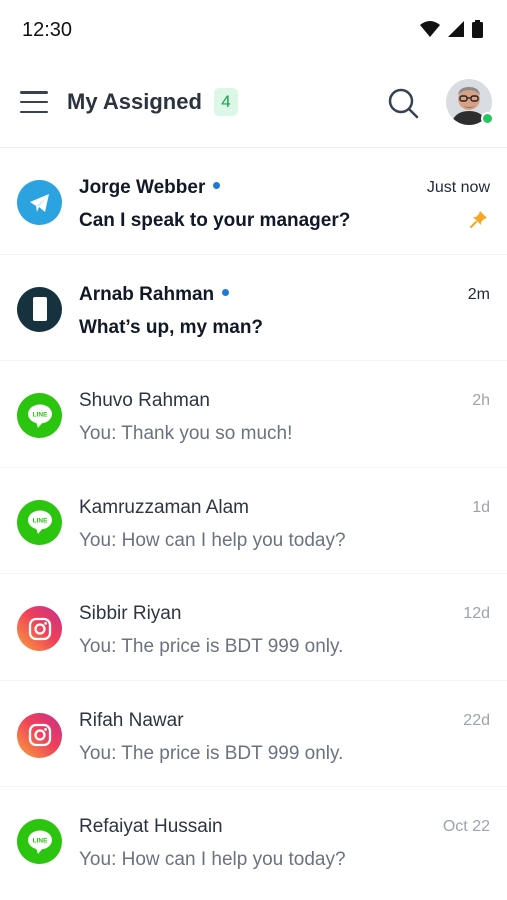  What do you see at coordinates (403, 103) in the screenshot?
I see `search-icon` at bounding box center [403, 103].